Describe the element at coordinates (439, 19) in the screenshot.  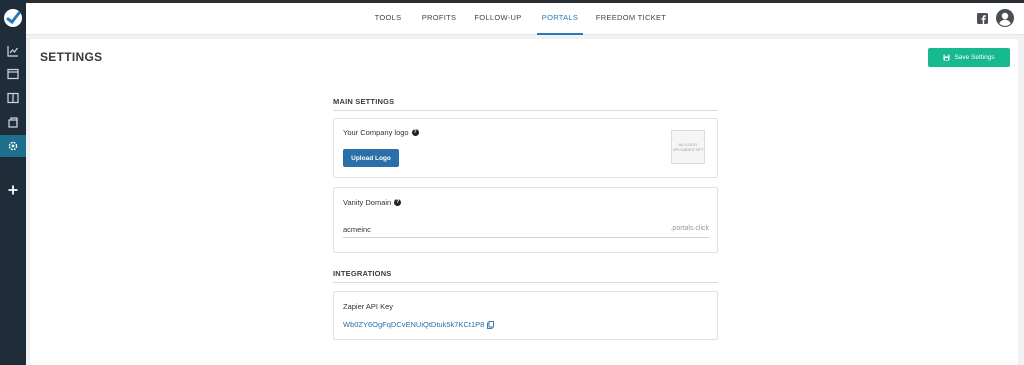
I see `tab-profits: PROFITS` at that location.